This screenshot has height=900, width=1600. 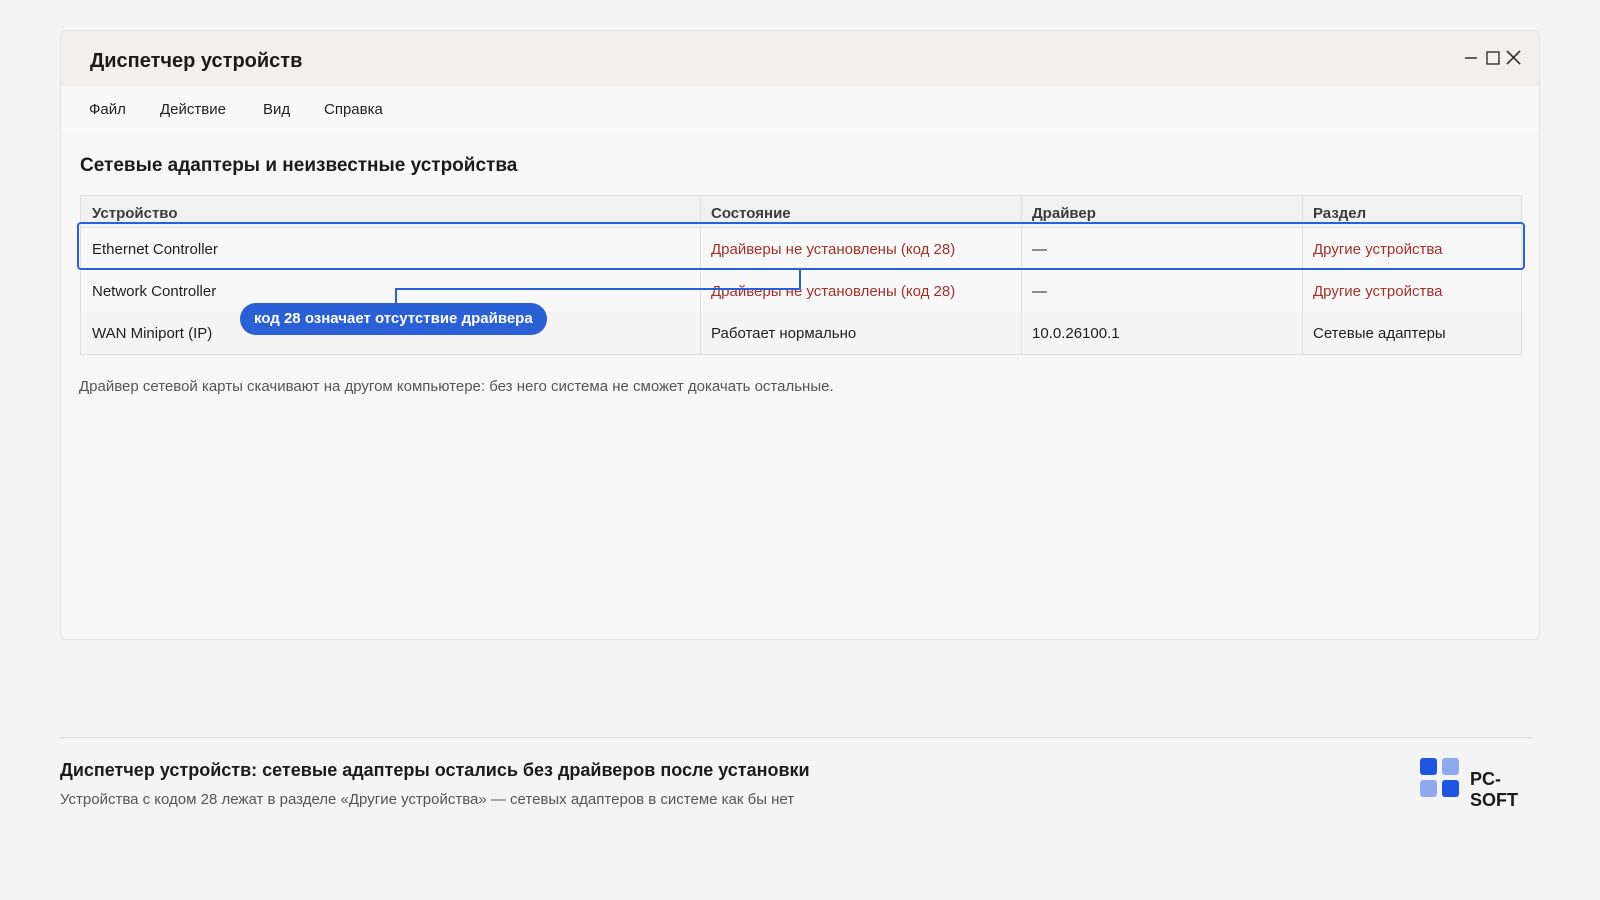 I want to click on minimize-icon, so click(x=1471, y=58).